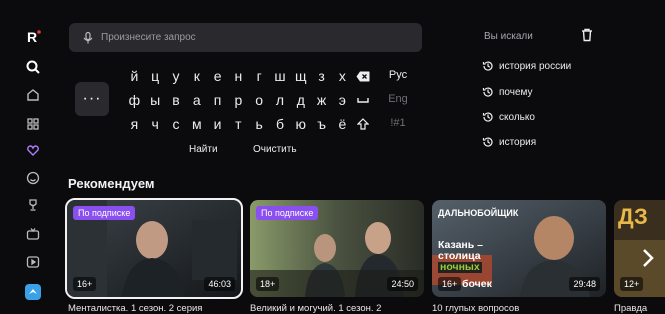  What do you see at coordinates (33, 67) in the screenshot?
I see `search-icon` at bounding box center [33, 67].